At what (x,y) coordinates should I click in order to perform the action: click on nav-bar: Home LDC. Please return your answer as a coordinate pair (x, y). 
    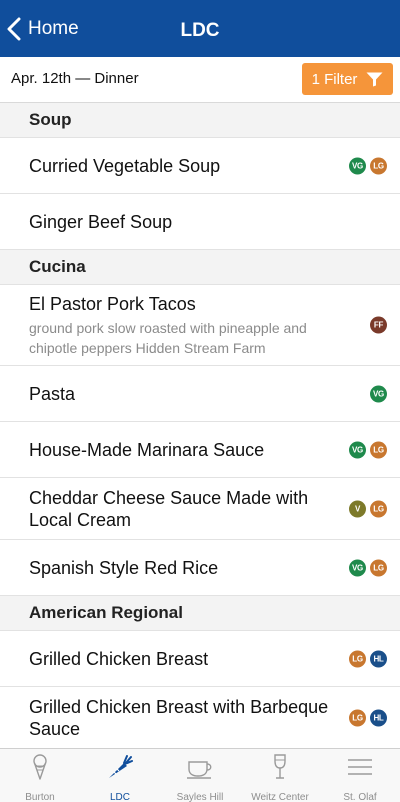
    Looking at the image, I should click on (200, 28).